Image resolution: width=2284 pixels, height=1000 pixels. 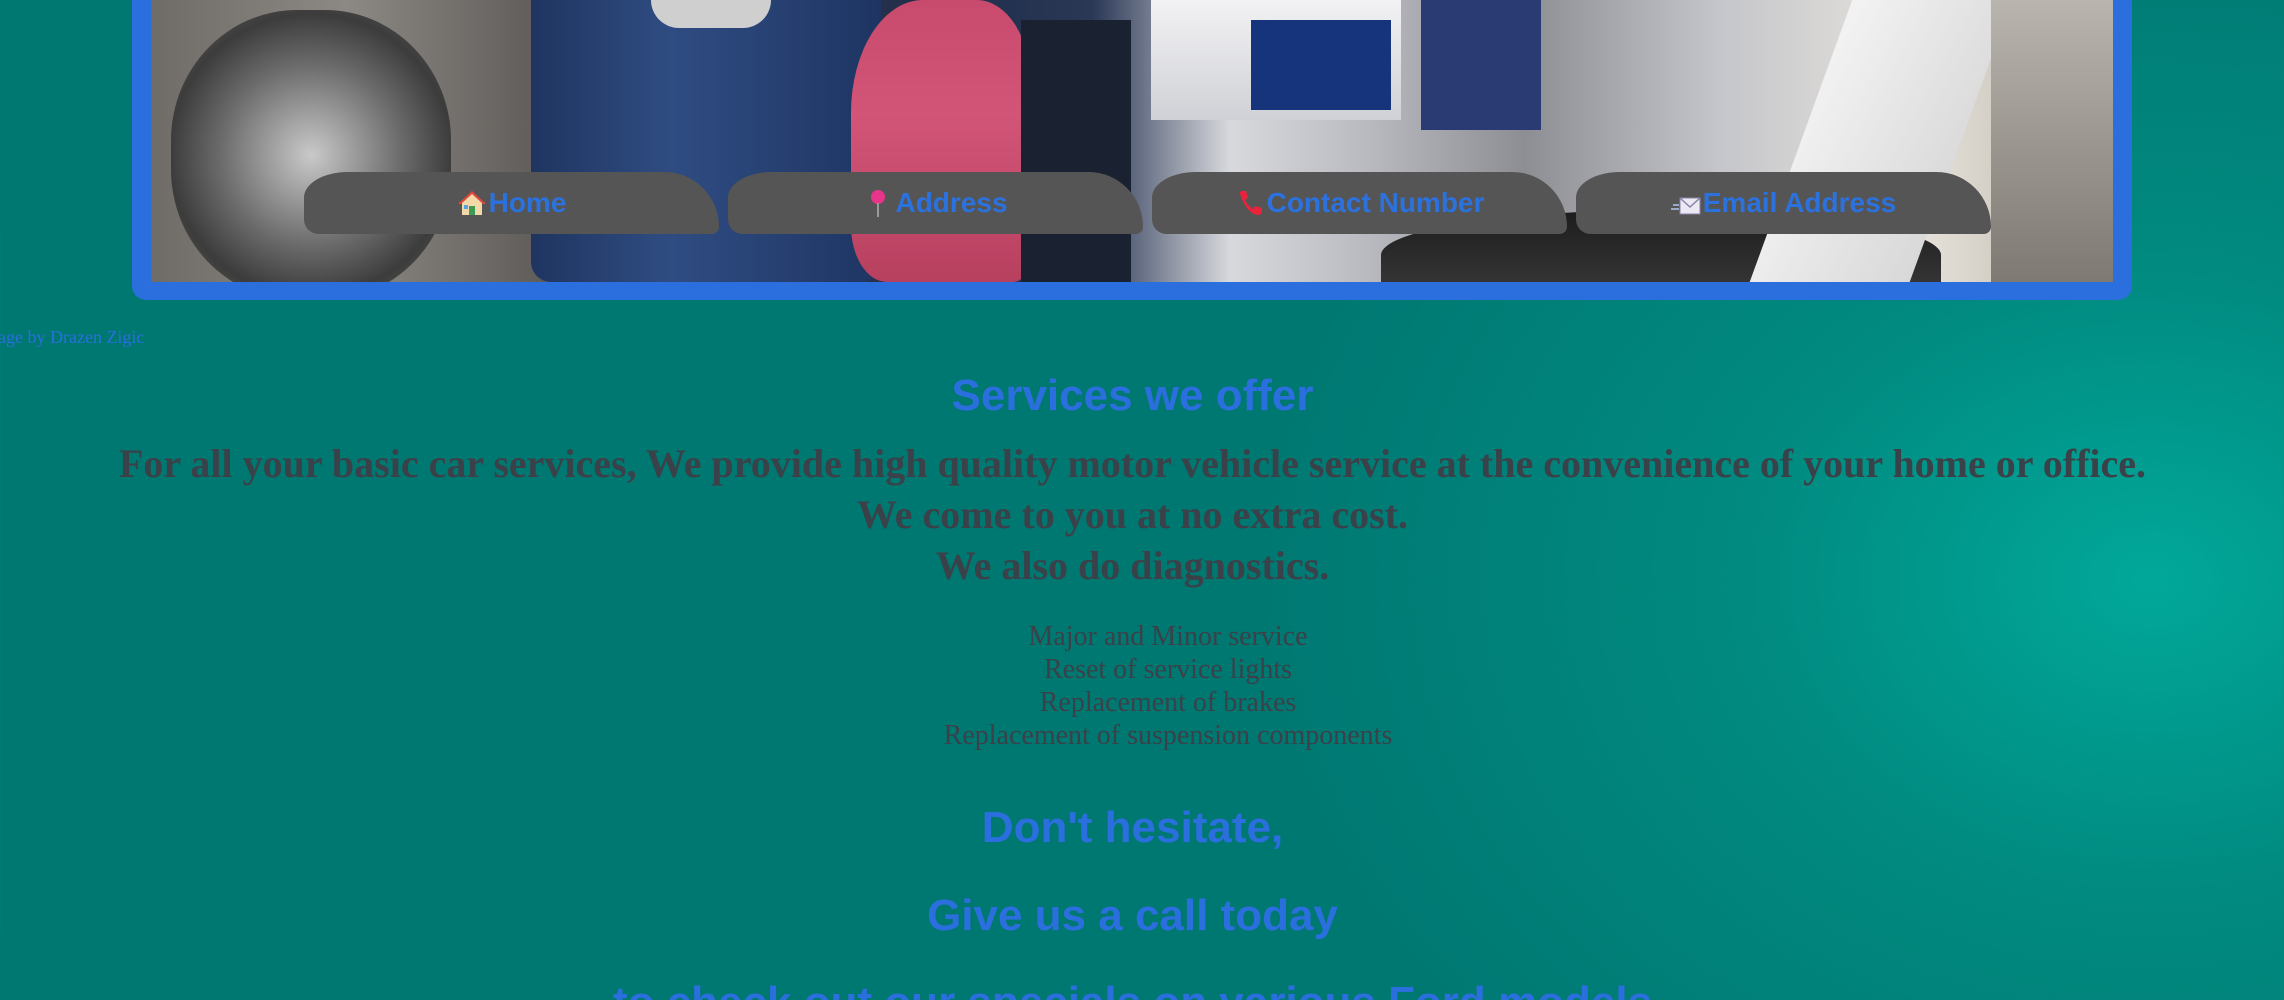 What do you see at coordinates (527, 202) in the screenshot?
I see `nav-home-label: Home` at bounding box center [527, 202].